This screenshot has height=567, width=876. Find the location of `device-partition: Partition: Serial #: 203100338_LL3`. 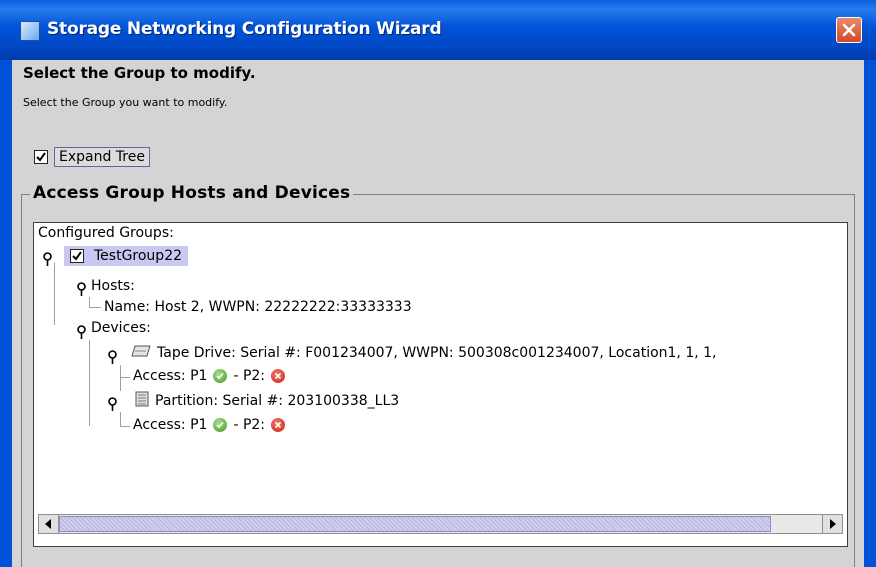

device-partition: Partition: Serial #: 203100338_LL3 is located at coordinates (267, 401).